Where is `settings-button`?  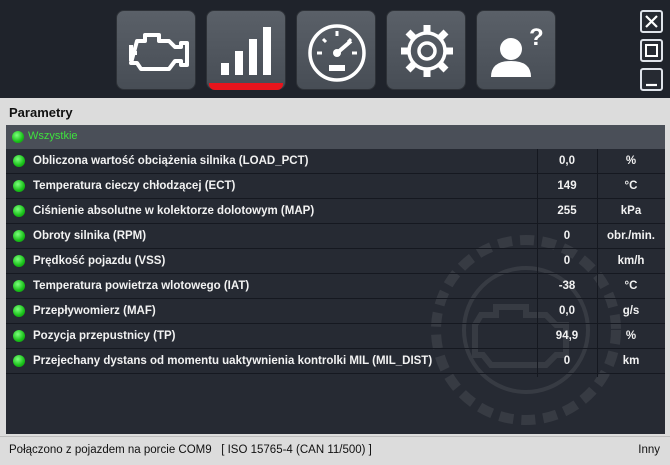
settings-button is located at coordinates (426, 50).